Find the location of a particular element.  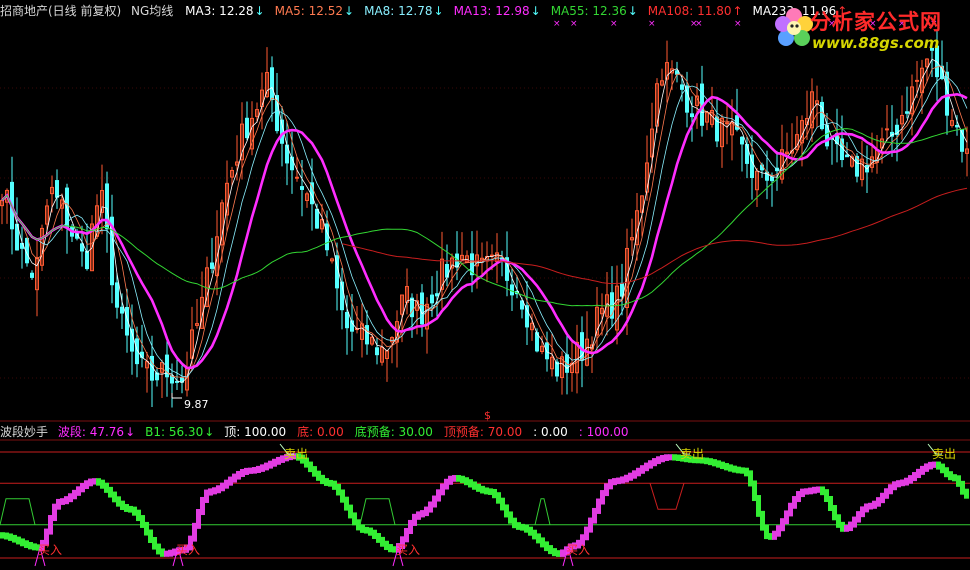

top-ready-dip is located at coordinates (667, 496).